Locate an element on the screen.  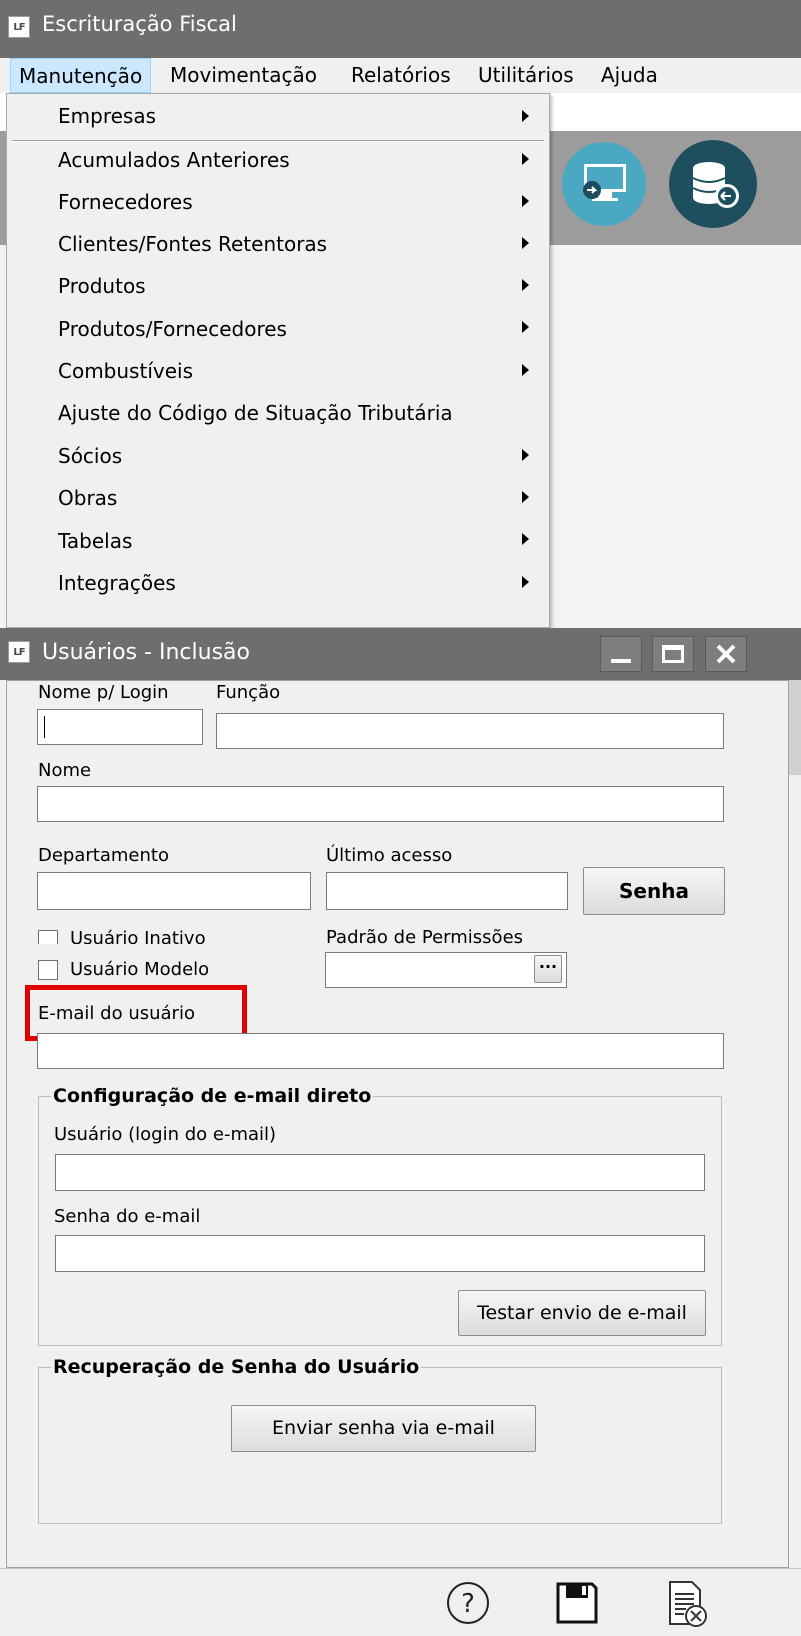
menu-item-clientes-fontes-retentoras: Clientes/Fontes Retentoras is located at coordinates (192, 244).